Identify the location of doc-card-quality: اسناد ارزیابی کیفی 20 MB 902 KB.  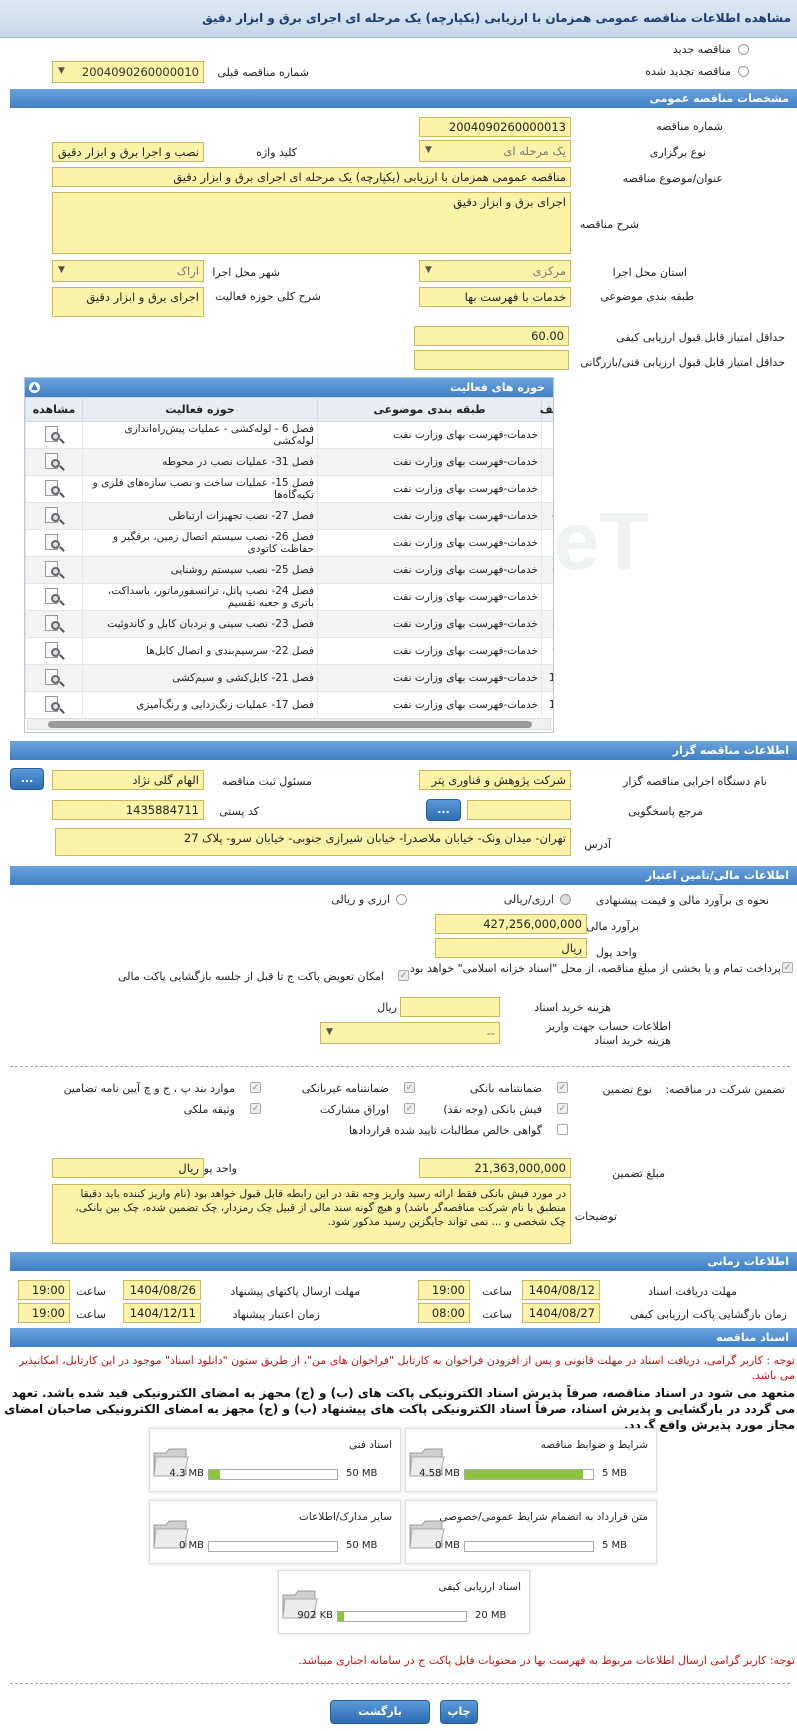
(404, 1602).